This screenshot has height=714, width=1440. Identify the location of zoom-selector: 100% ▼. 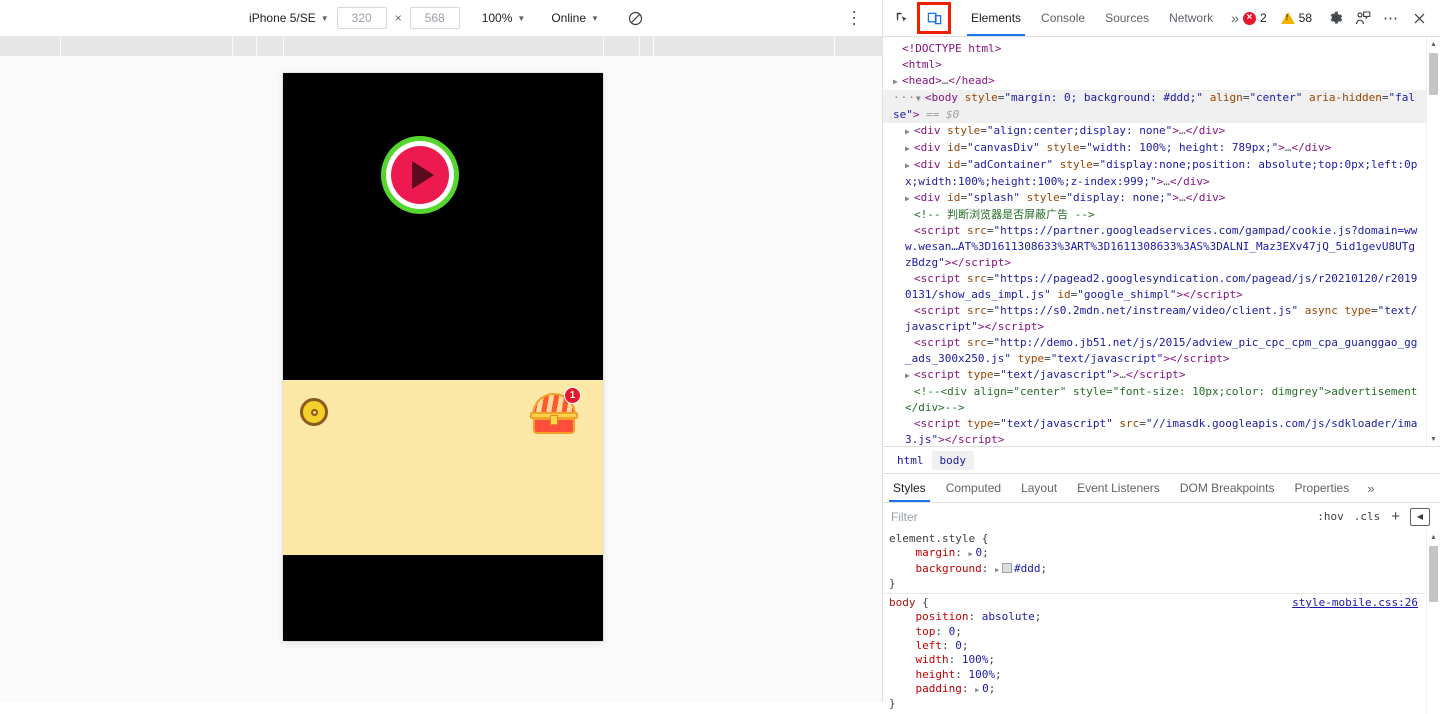
(504, 18).